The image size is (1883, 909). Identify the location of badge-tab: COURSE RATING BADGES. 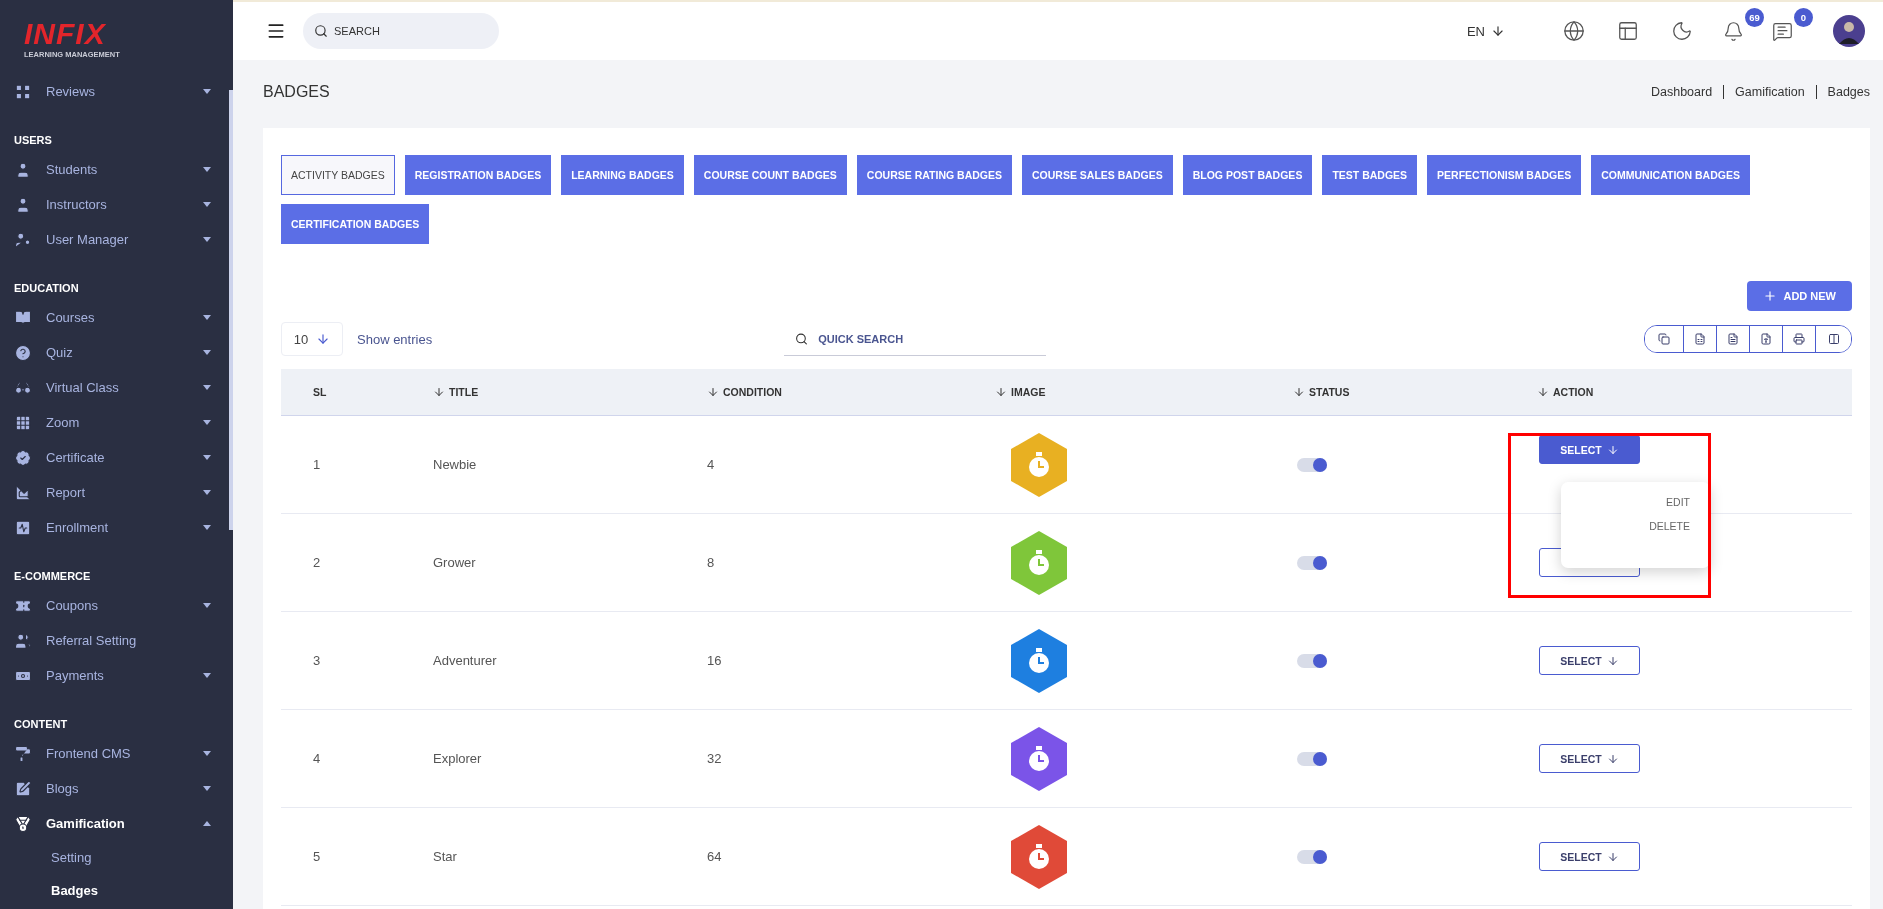
(934, 175).